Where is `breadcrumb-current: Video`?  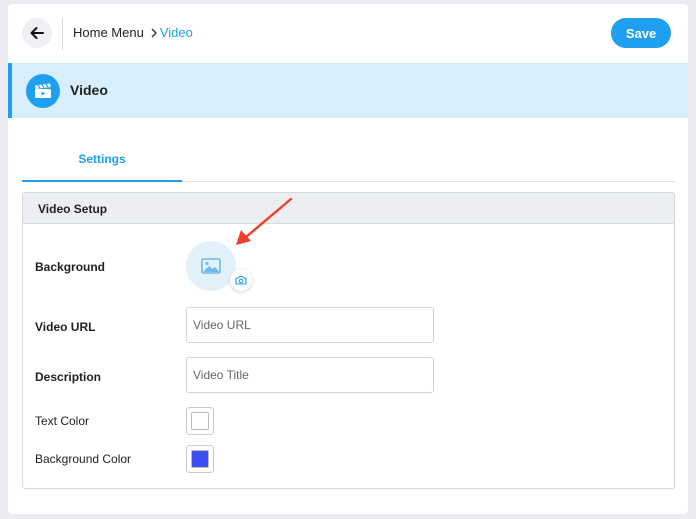
breadcrumb-current: Video is located at coordinates (176, 32).